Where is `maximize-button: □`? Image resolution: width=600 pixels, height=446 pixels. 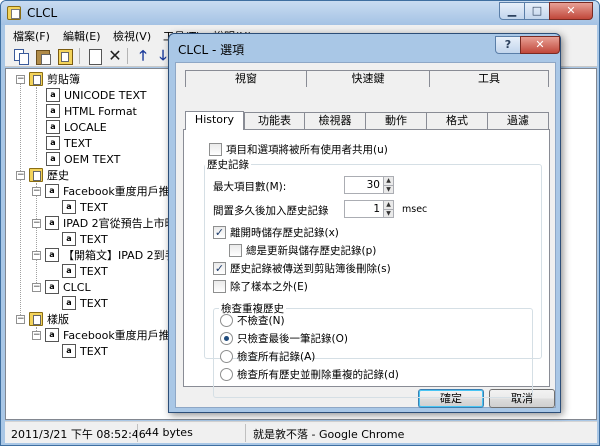 maximize-button: □ is located at coordinates (537, 11).